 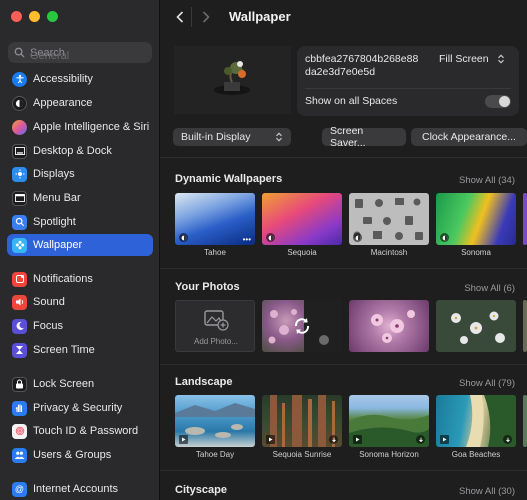 What do you see at coordinates (247, 239) in the screenshot?
I see `more-options-icon: •••` at bounding box center [247, 239].